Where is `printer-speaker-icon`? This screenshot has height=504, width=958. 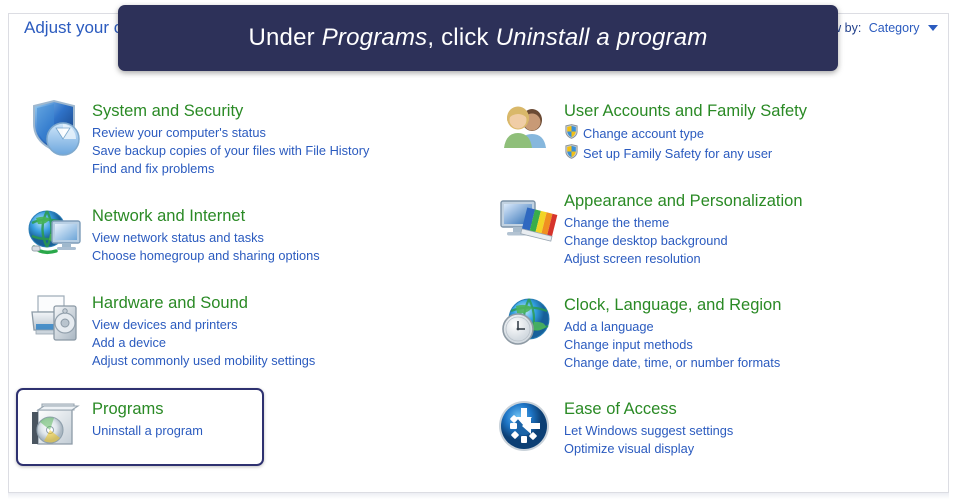 printer-speaker-icon is located at coordinates (55, 321).